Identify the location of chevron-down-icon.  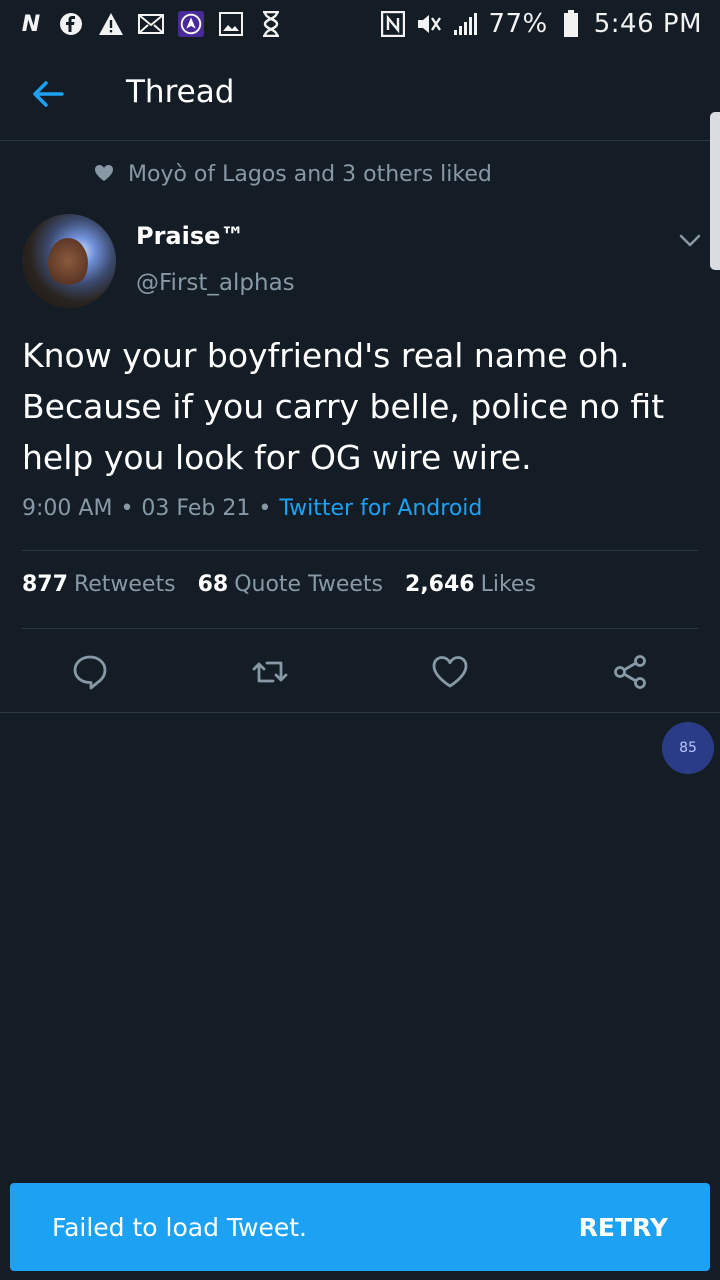
(690, 240).